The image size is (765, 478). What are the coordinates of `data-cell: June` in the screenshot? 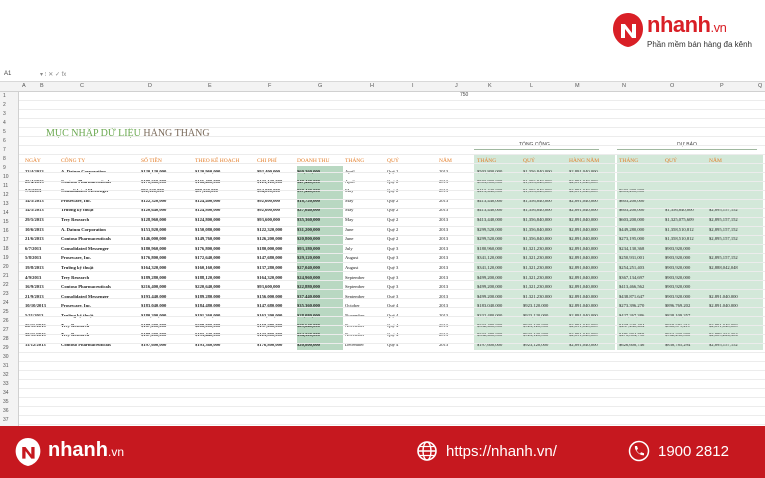 It's located at (349, 238).